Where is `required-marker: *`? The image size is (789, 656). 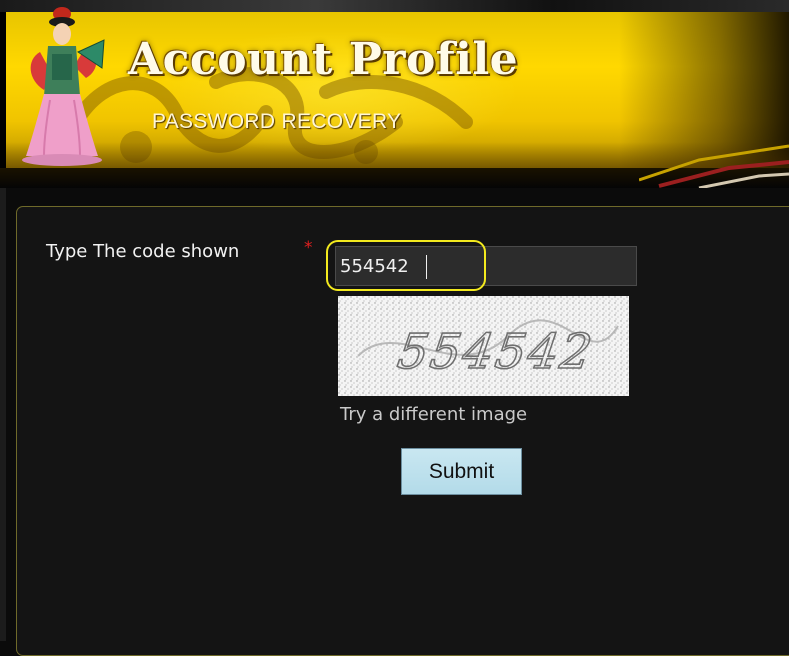
required-marker: * is located at coordinates (308, 248).